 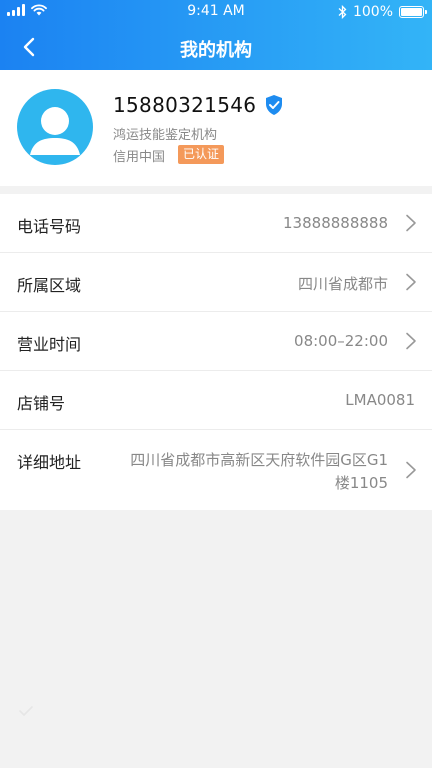 I want to click on shop-value: LMA0081, so click(x=380, y=400).